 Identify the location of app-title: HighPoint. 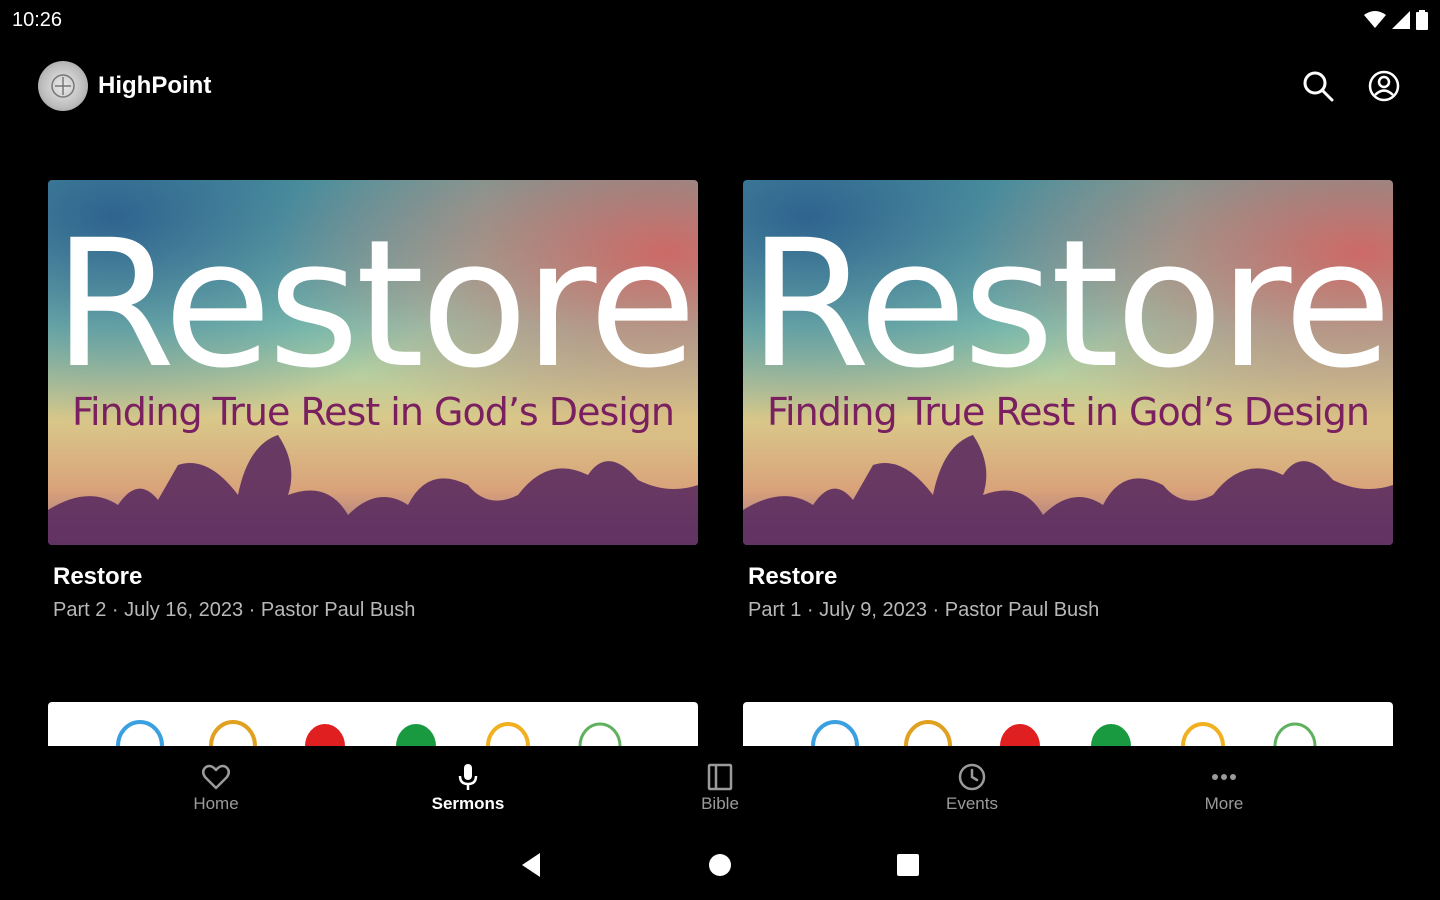
(155, 85).